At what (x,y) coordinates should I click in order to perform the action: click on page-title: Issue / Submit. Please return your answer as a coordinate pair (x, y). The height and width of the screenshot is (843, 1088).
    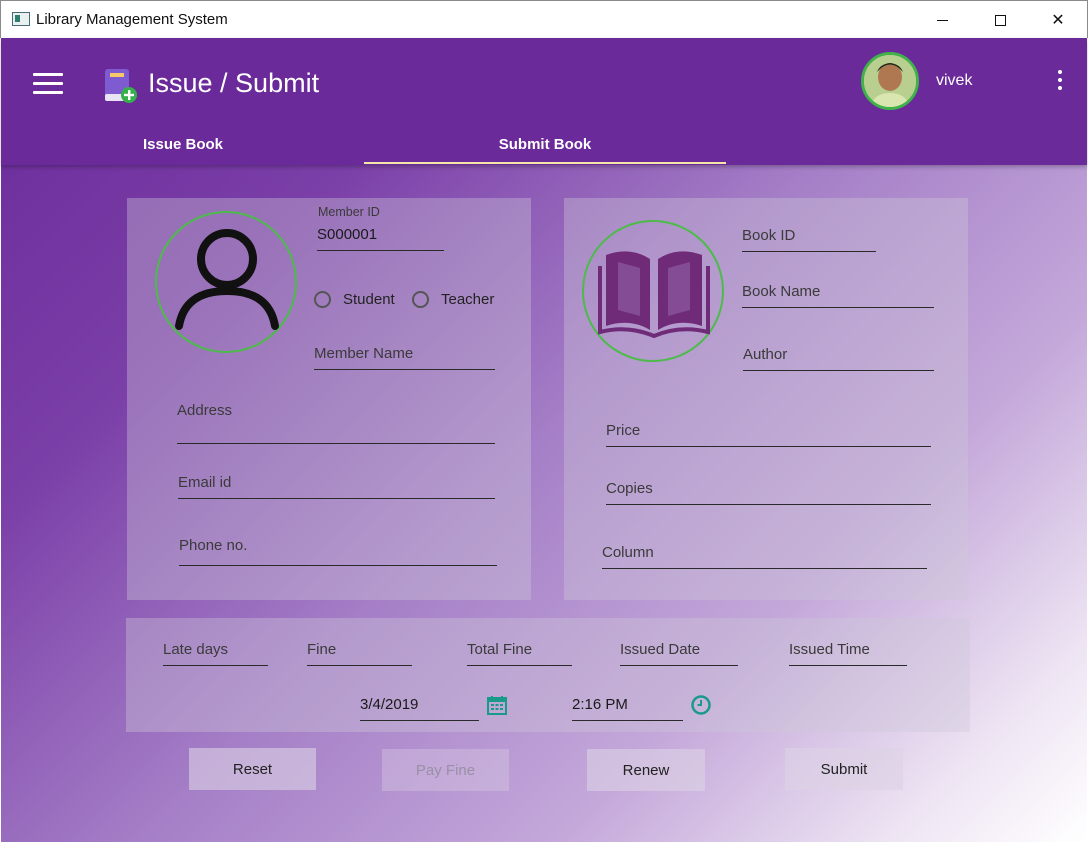
    Looking at the image, I should click on (234, 83).